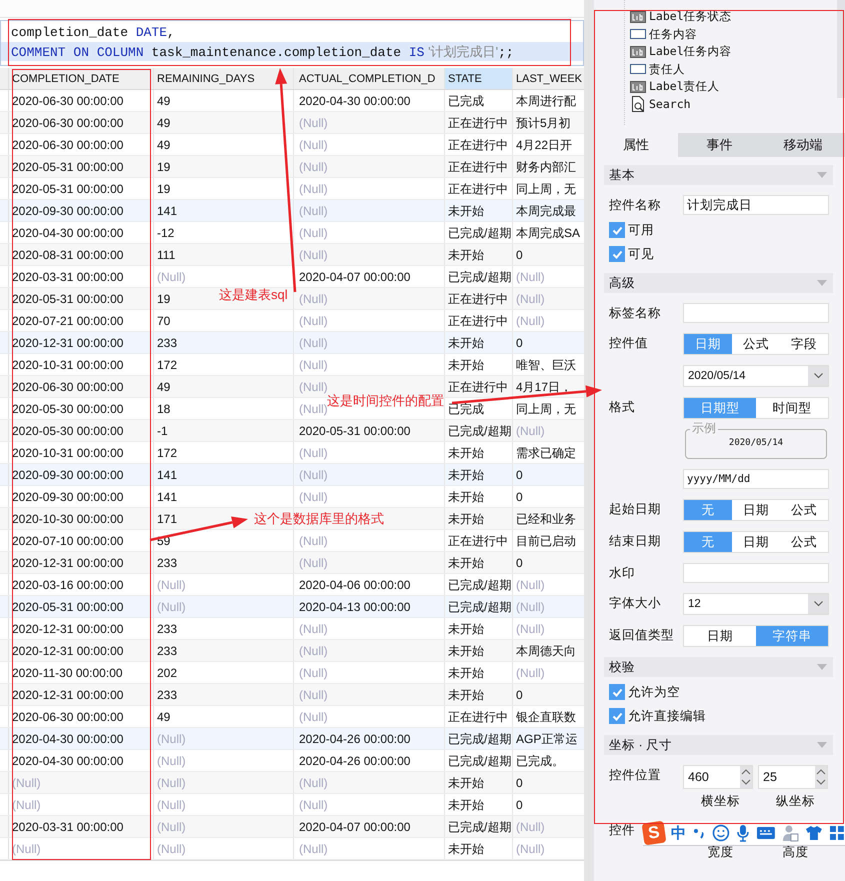 This screenshot has height=881, width=845. Describe the element at coordinates (718, 745) in the screenshot. I see `section-header: 坐标 · 尺寸` at that location.